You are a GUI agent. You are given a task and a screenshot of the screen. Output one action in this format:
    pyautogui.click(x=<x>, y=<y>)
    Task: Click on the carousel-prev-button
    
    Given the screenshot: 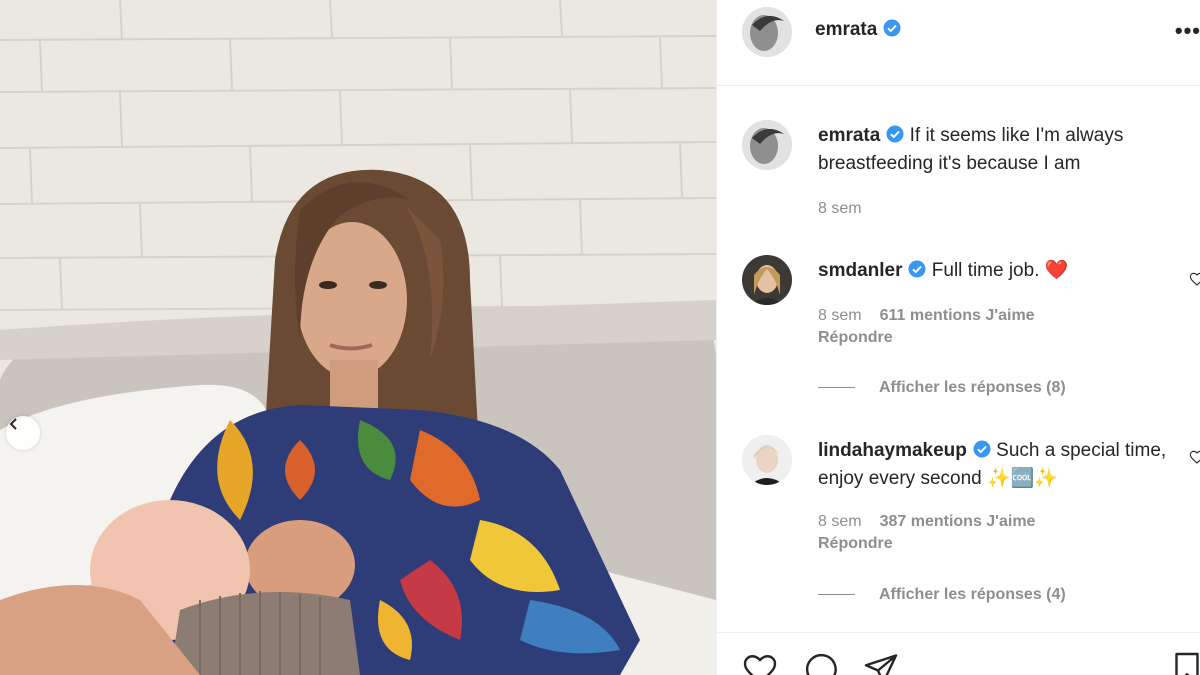 What is the action you would take?
    pyautogui.click(x=23, y=433)
    